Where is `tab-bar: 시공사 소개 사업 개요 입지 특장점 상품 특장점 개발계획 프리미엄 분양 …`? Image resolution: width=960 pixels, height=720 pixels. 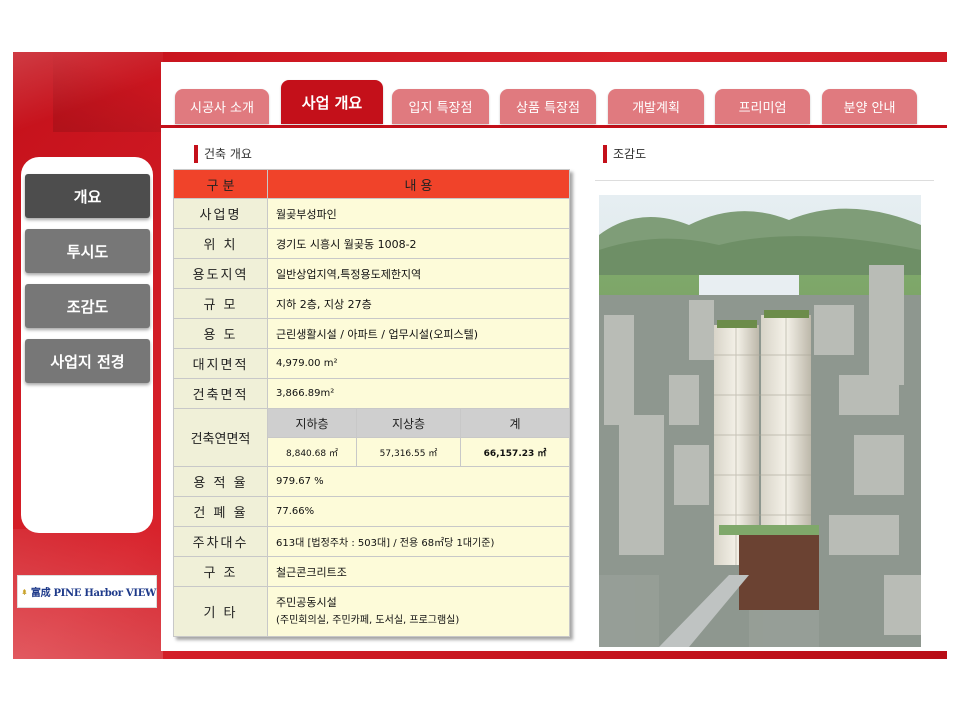
tab-bar: 시공사 소개 사업 개요 입지 특장점 상품 특장점 개발계획 프리미엄 분양 … is located at coordinates (554, 95).